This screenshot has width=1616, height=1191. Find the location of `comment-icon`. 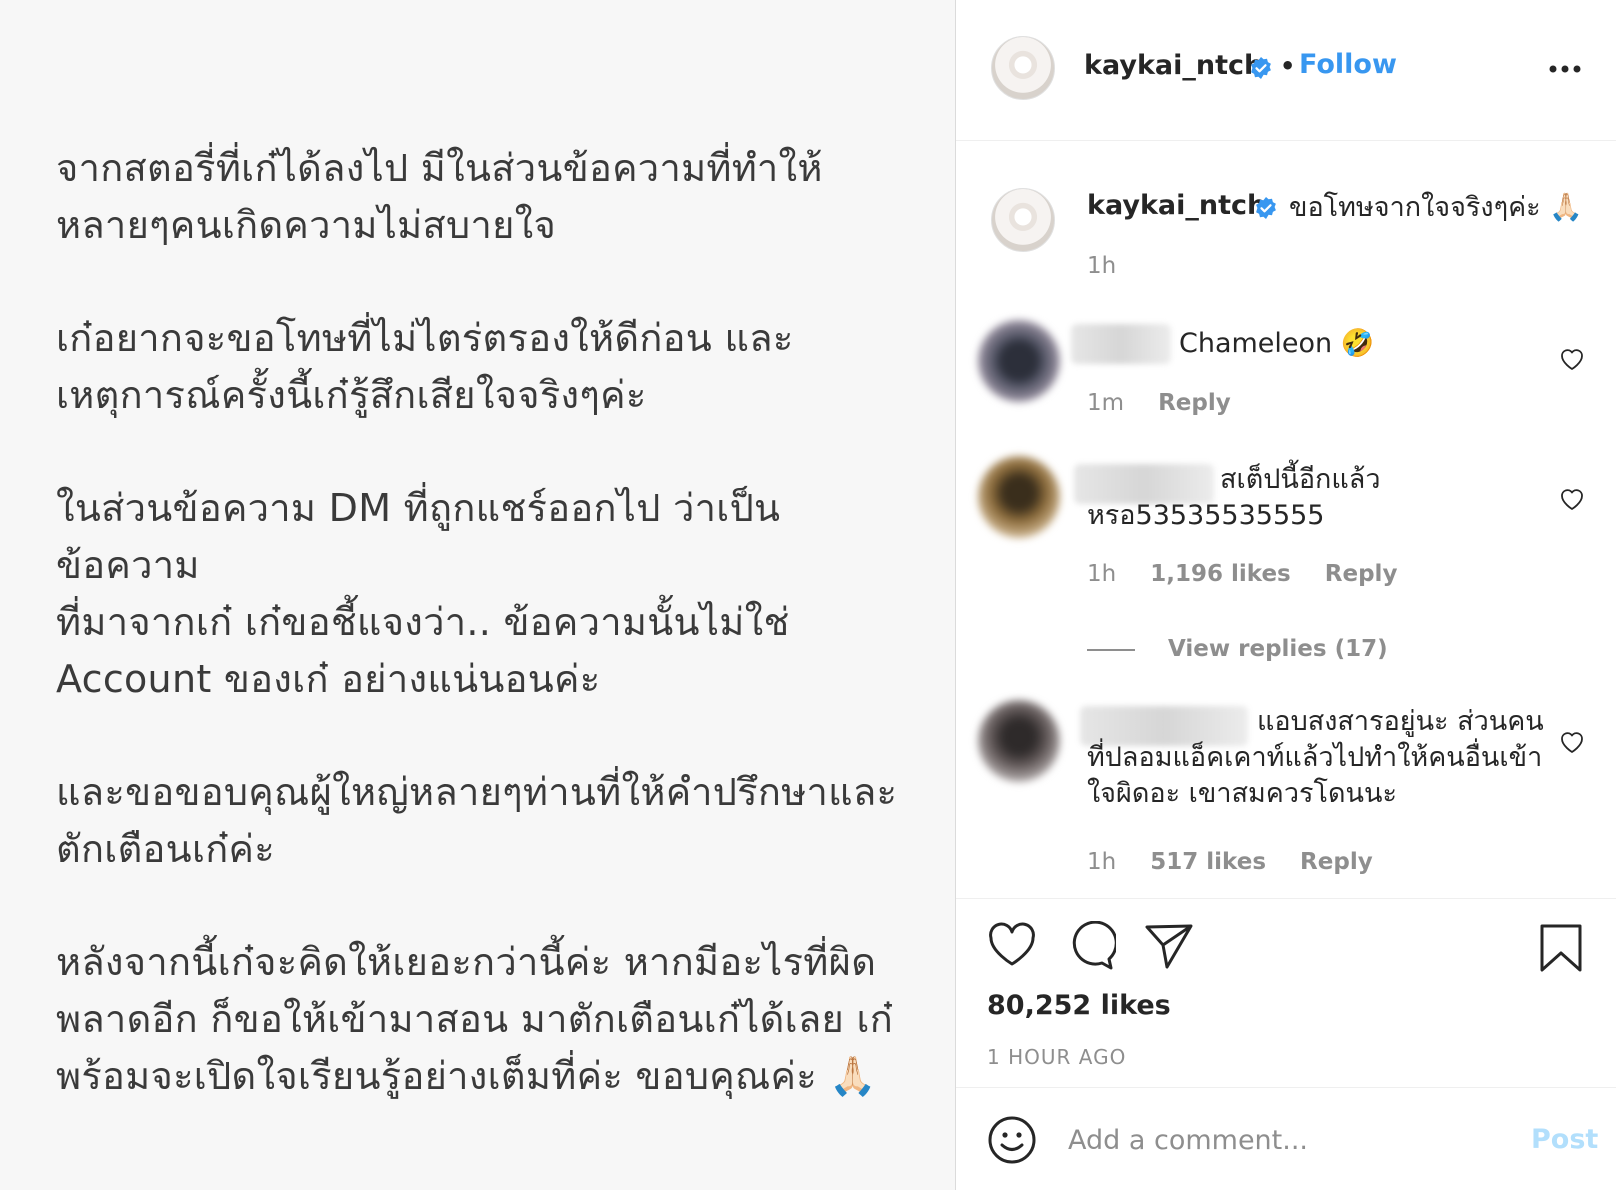

comment-icon is located at coordinates (1091, 946).